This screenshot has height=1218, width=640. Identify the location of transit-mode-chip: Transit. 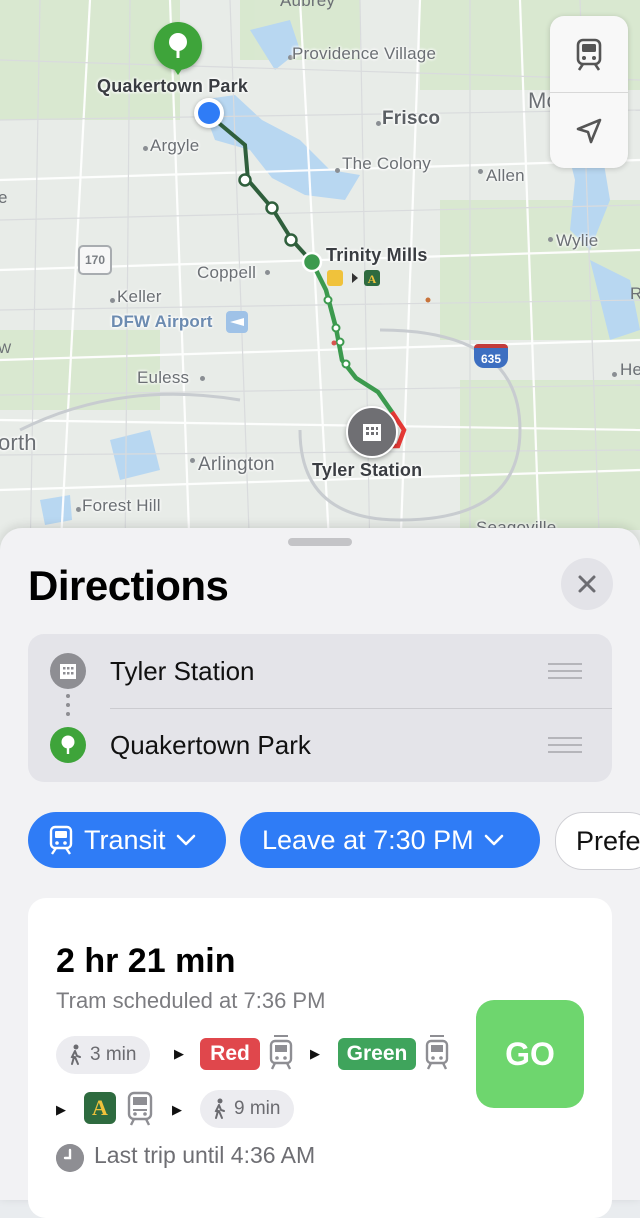
(127, 840).